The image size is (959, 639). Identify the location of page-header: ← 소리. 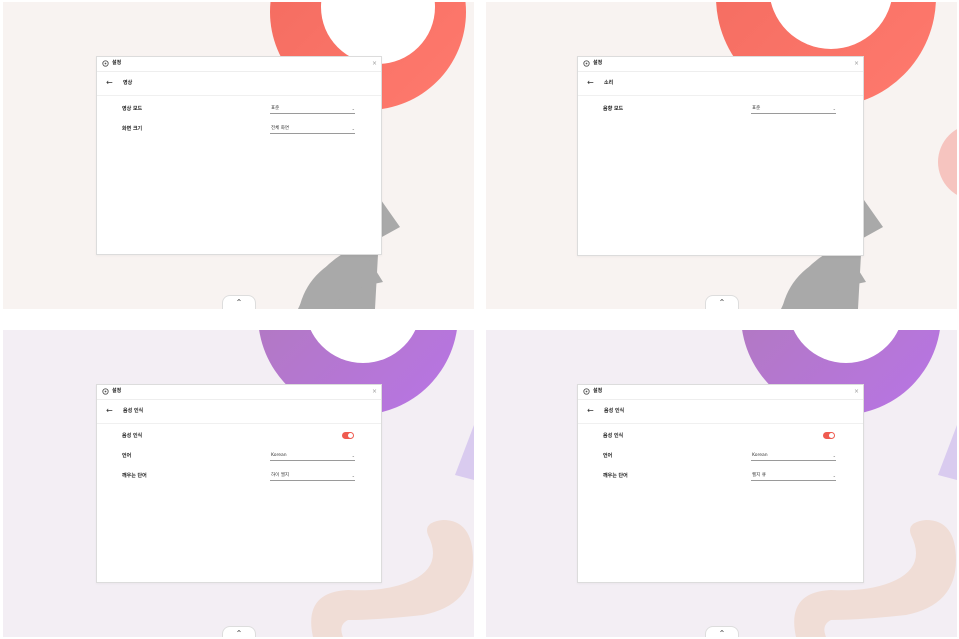
(720, 84).